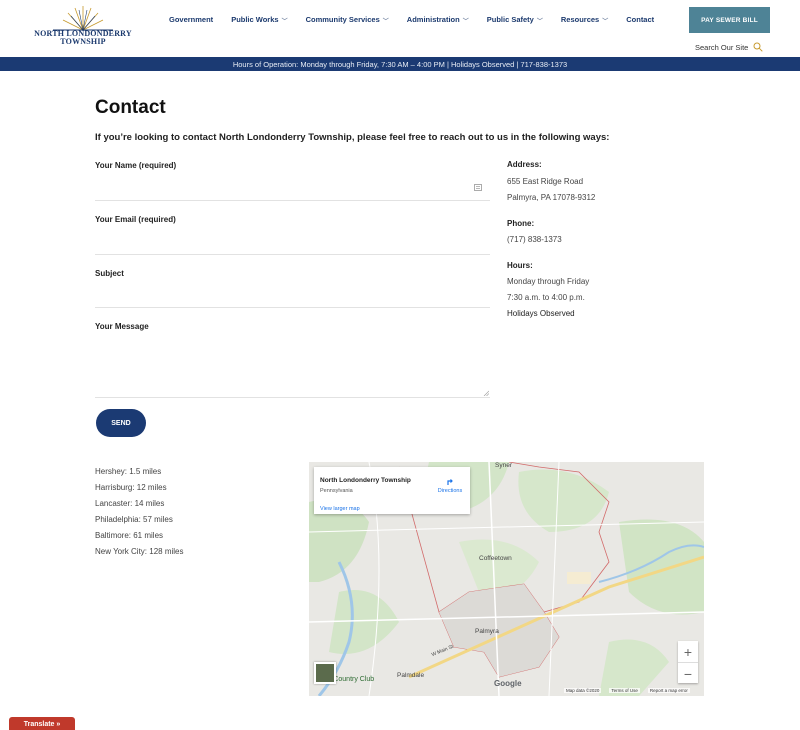 This screenshot has width=800, height=730. I want to click on message-label: Your Message, so click(122, 326).